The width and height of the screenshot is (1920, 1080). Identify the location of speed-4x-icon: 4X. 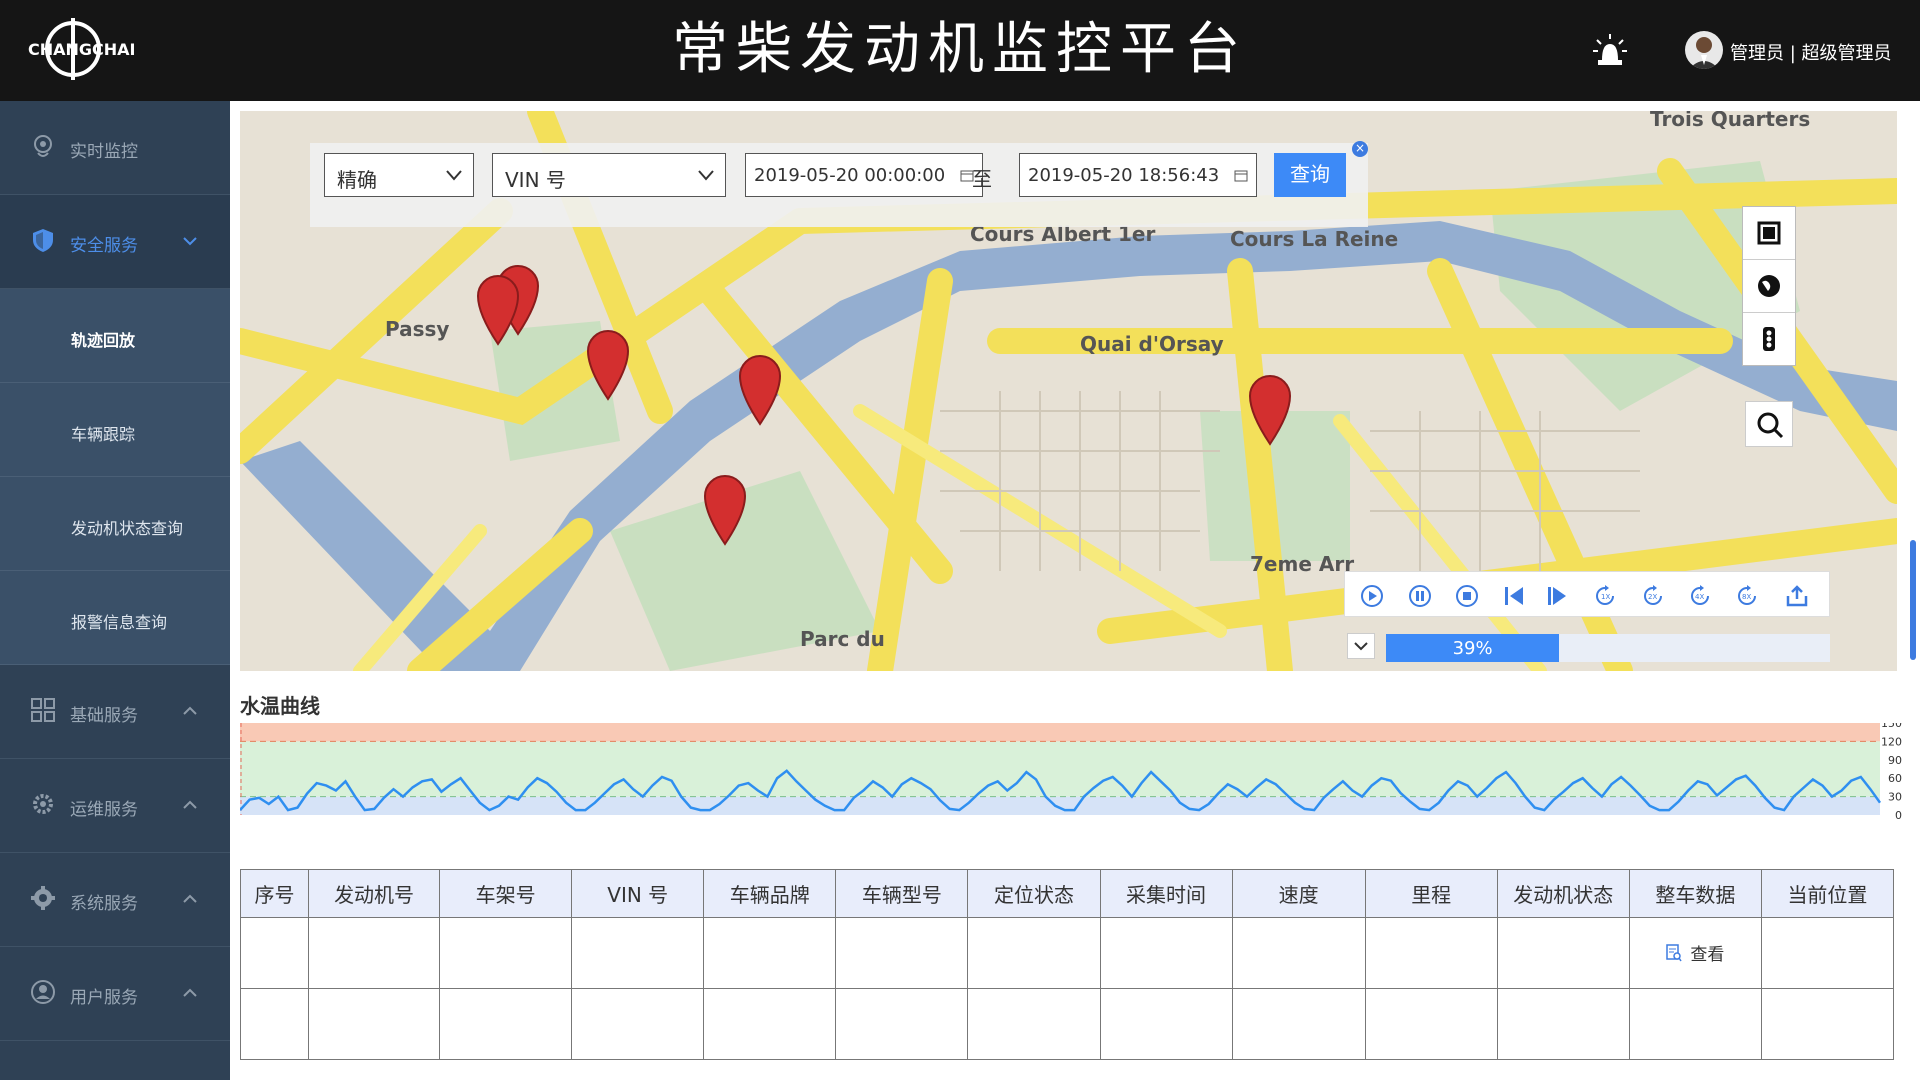
(1700, 596).